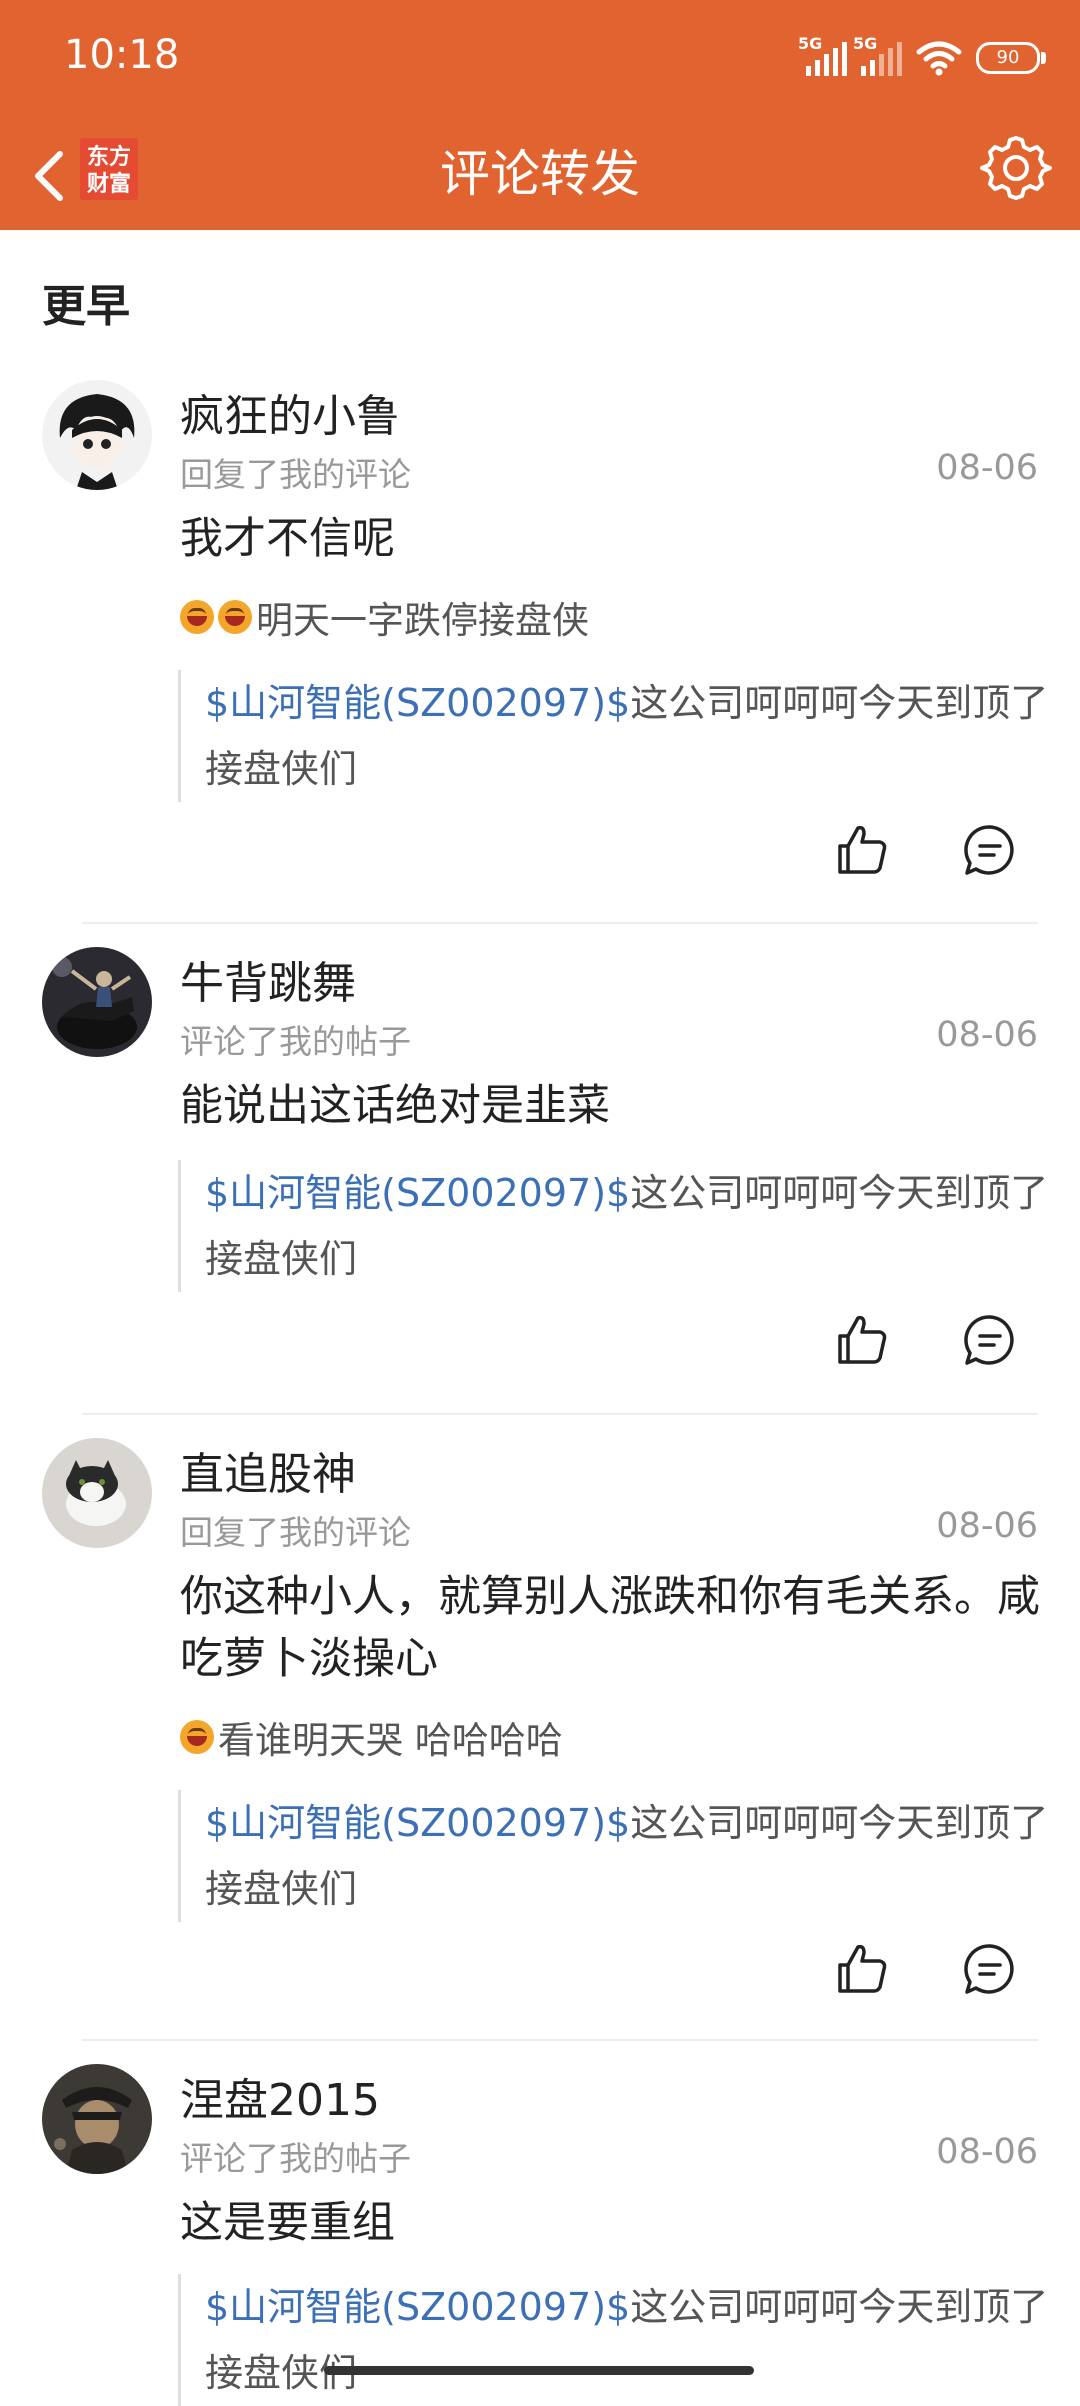 The width and height of the screenshot is (1080, 2406). I want to click on page-title: 评论转发, so click(540, 174).